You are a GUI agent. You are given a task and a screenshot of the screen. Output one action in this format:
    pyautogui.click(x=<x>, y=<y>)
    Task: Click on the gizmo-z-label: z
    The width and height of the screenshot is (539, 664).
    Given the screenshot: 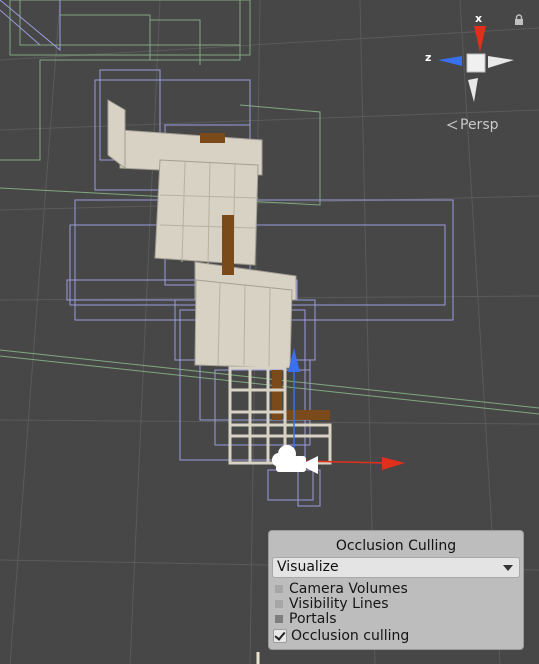 What is the action you would take?
    pyautogui.click(x=428, y=57)
    